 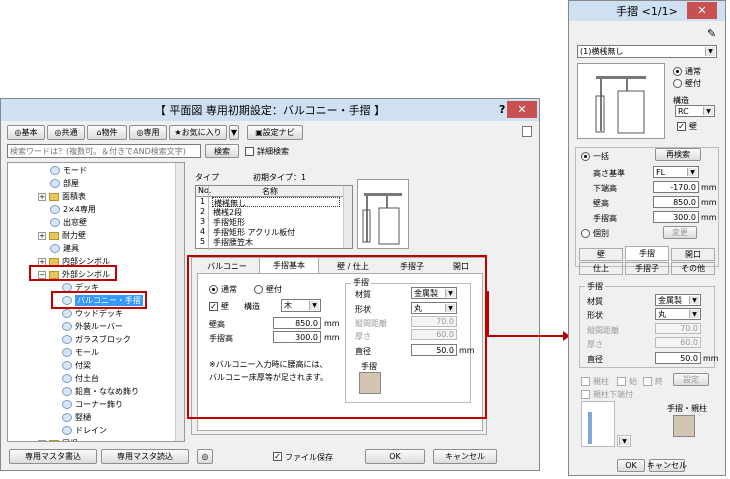 What do you see at coordinates (297, 323) in the screenshot?
I see `wall-height-input: 850.0` at bounding box center [297, 323].